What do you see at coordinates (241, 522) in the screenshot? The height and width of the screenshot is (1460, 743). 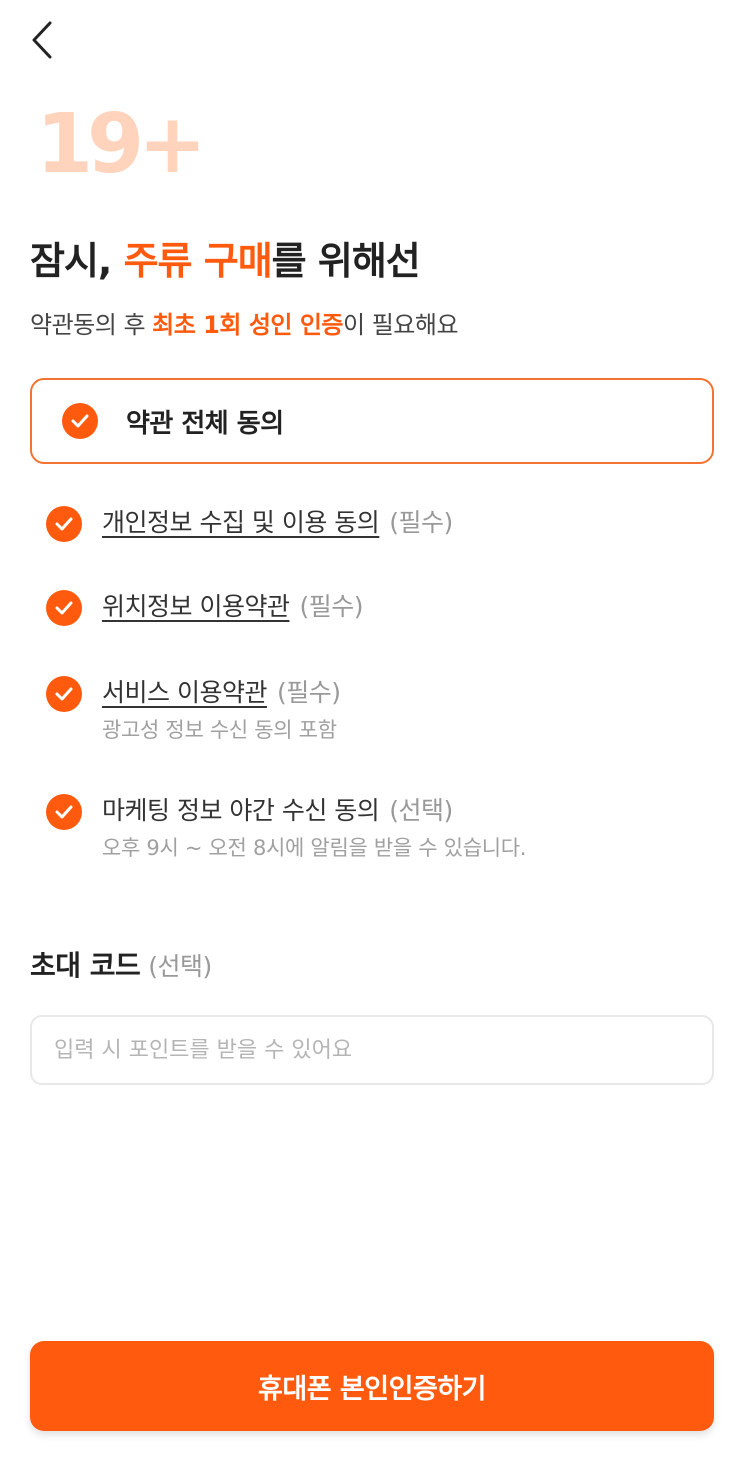 I see `term-link-privacy: 개인정보 수집 및 이용 동의` at bounding box center [241, 522].